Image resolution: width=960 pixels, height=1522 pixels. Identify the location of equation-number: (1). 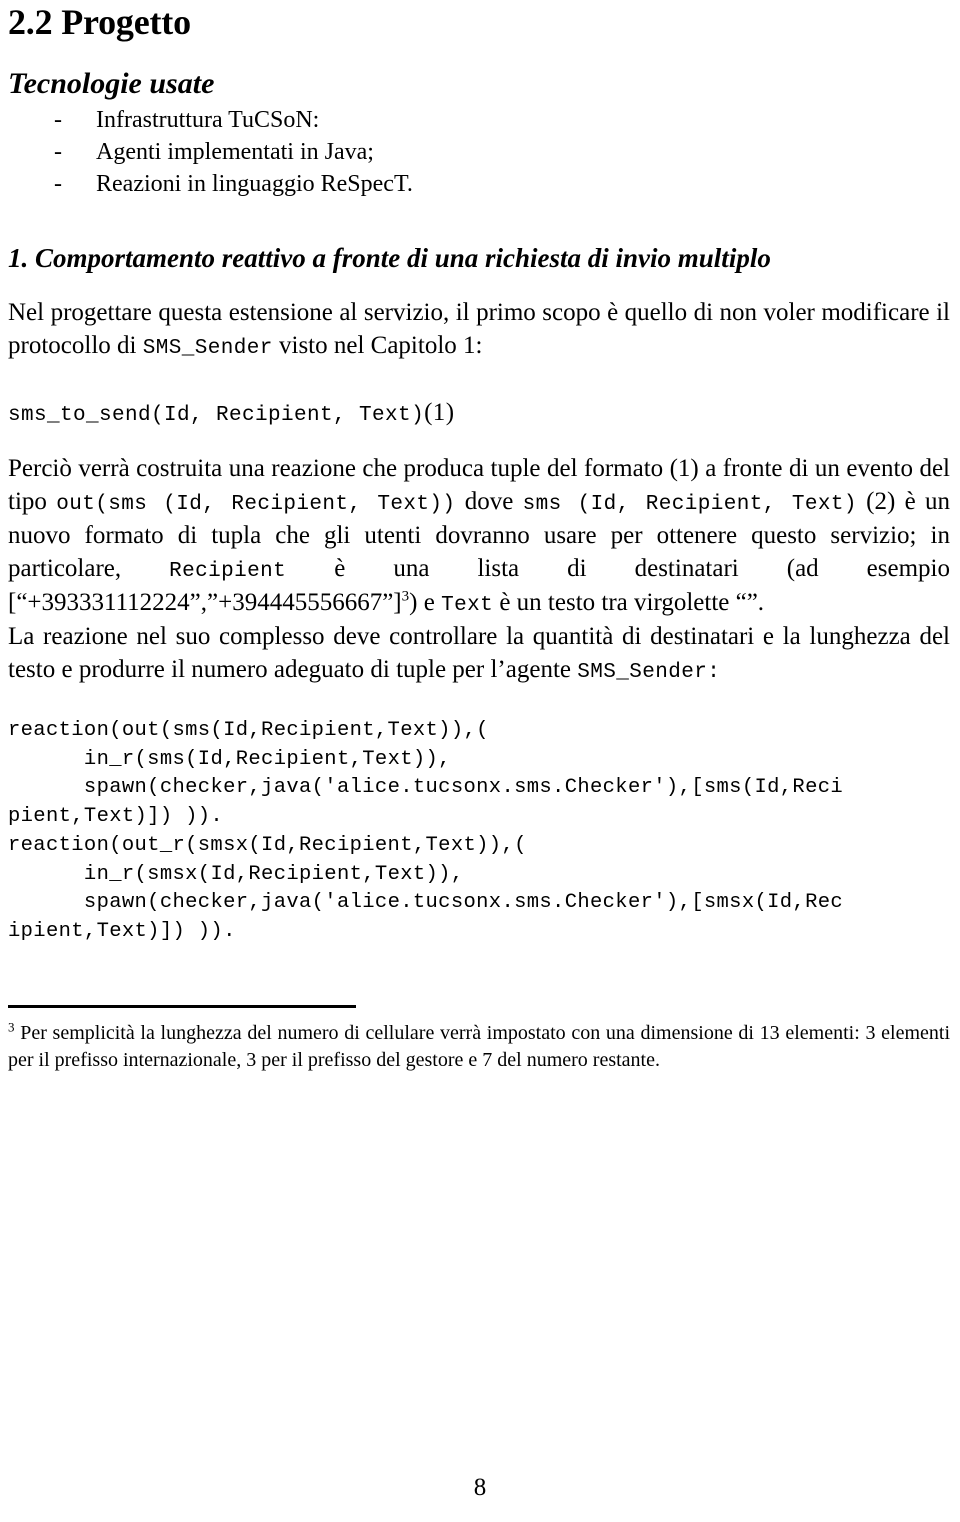
(439, 413).